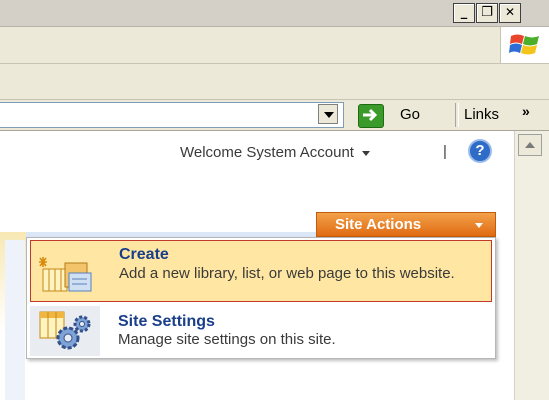  What do you see at coordinates (227, 339) in the screenshot?
I see `menu-item-description: Manage site settings on this site.` at bounding box center [227, 339].